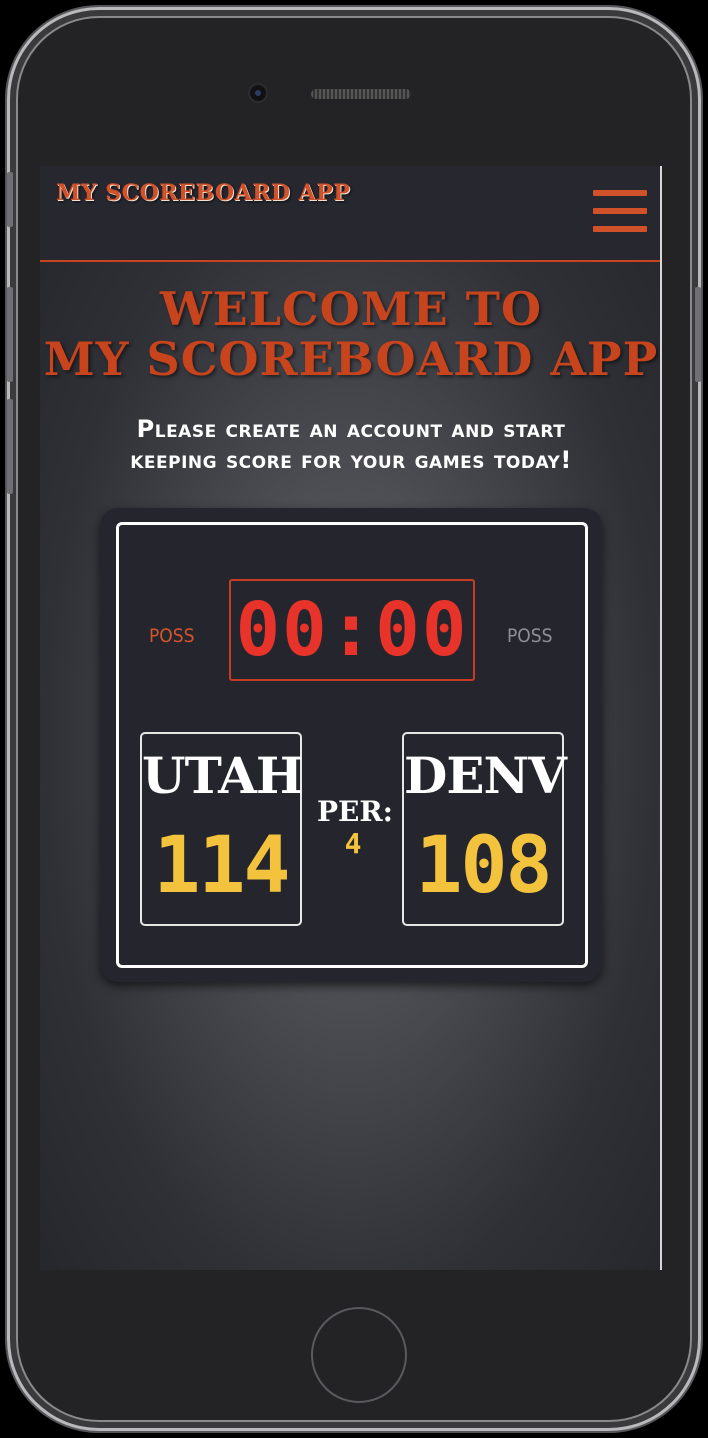 This screenshot has width=708, height=1438. What do you see at coordinates (351, 429) in the screenshot?
I see `tagline-line-1: Please create an account and start` at bounding box center [351, 429].